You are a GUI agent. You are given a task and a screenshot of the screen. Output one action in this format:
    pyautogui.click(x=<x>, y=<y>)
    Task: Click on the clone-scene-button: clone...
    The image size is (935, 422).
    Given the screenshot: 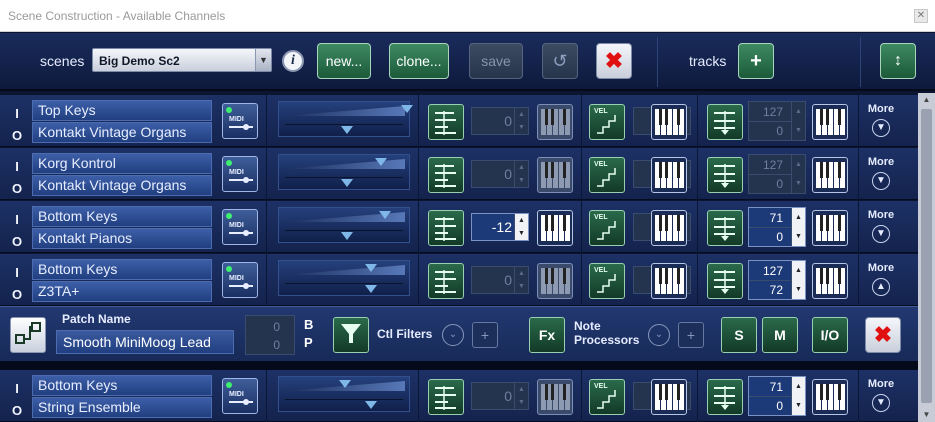 What is the action you would take?
    pyautogui.click(x=419, y=61)
    